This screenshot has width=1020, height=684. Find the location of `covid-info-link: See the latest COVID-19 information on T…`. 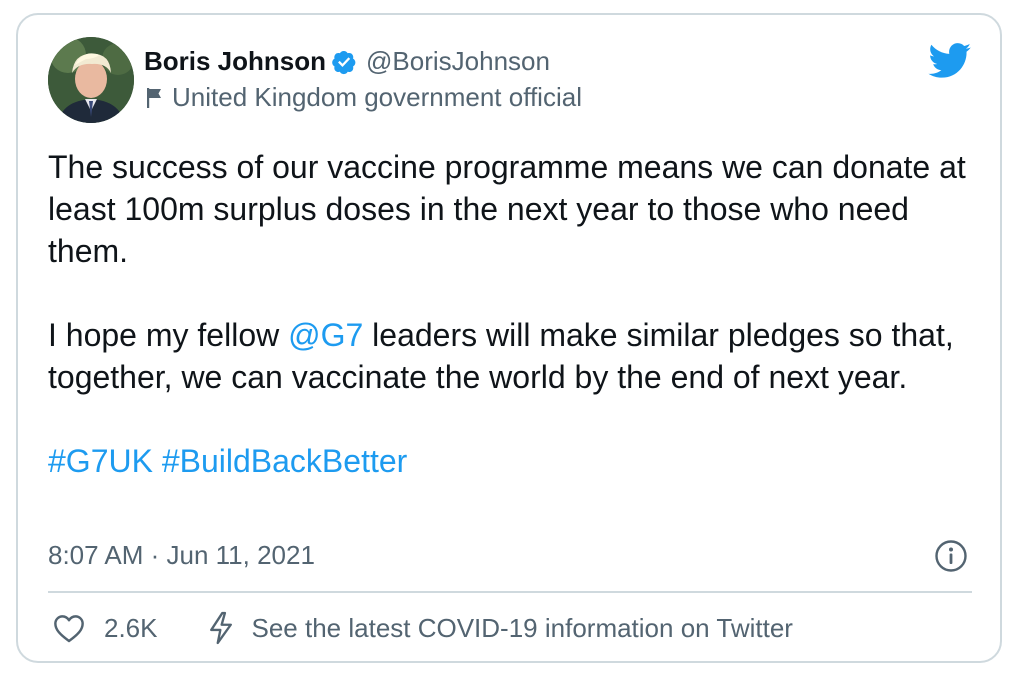

covid-info-link: See the latest COVID-19 information on T… is located at coordinates (475, 628).